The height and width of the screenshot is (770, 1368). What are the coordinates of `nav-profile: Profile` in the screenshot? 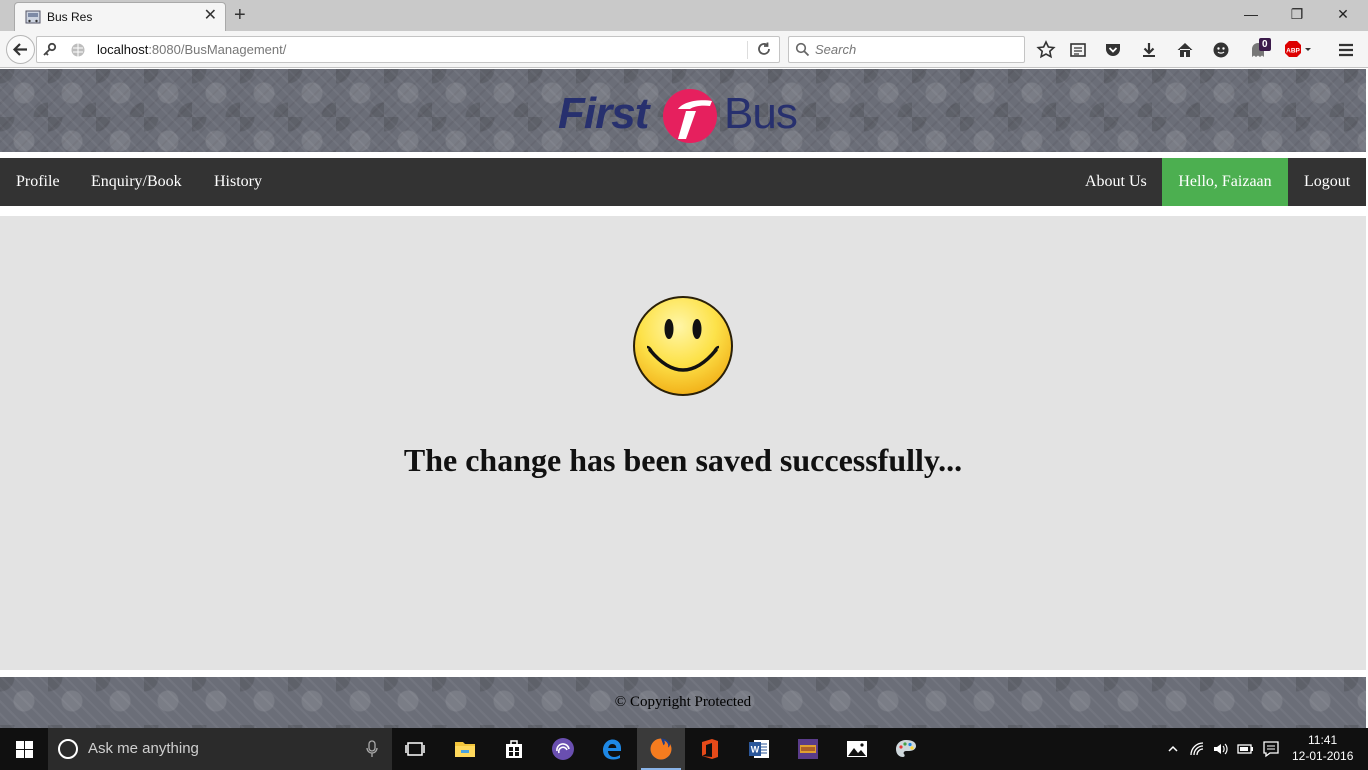 It's located at (38, 182).